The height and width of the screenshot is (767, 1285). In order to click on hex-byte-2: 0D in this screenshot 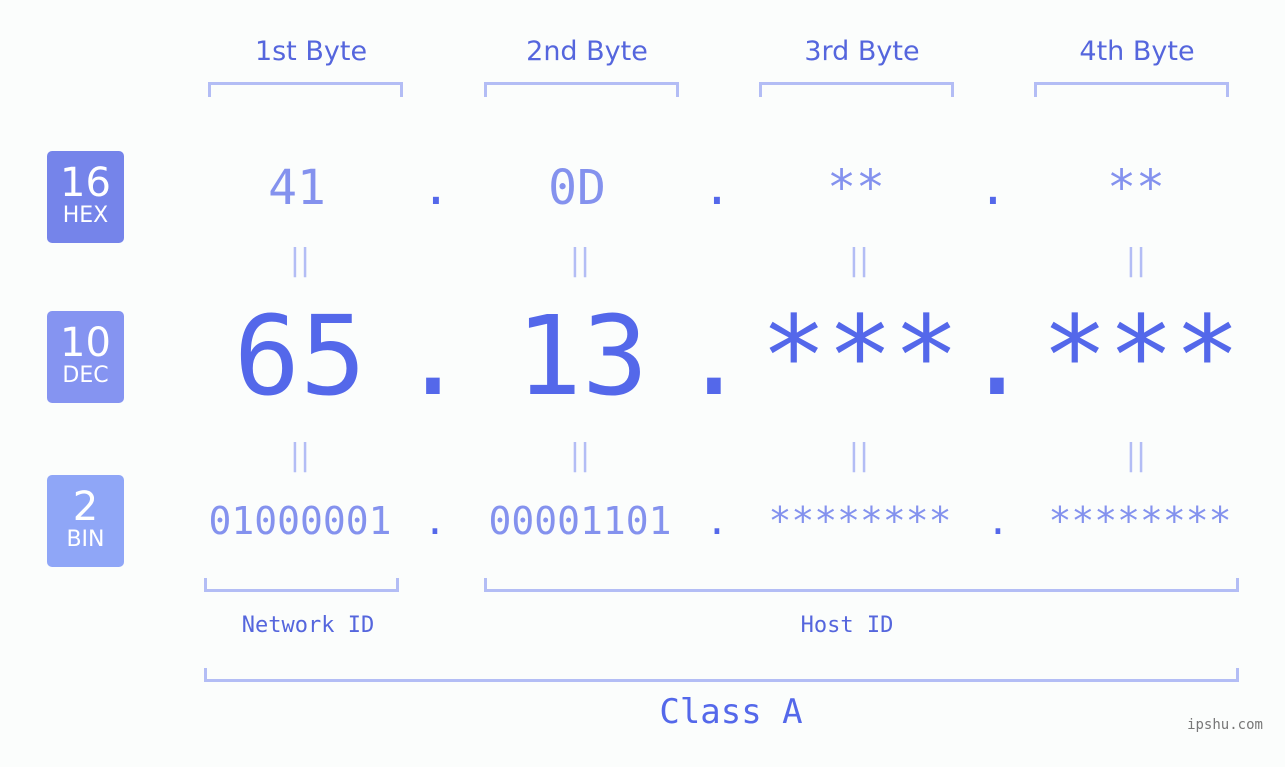, I will do `click(577, 188)`.